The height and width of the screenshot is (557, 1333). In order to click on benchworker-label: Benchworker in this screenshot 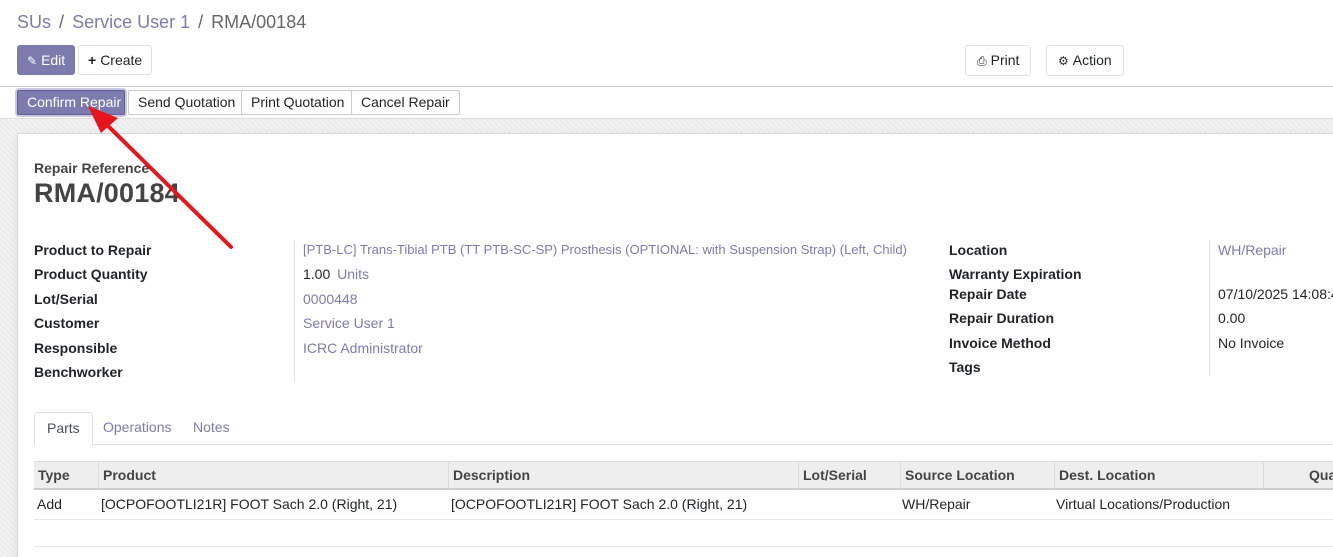, I will do `click(78, 372)`.